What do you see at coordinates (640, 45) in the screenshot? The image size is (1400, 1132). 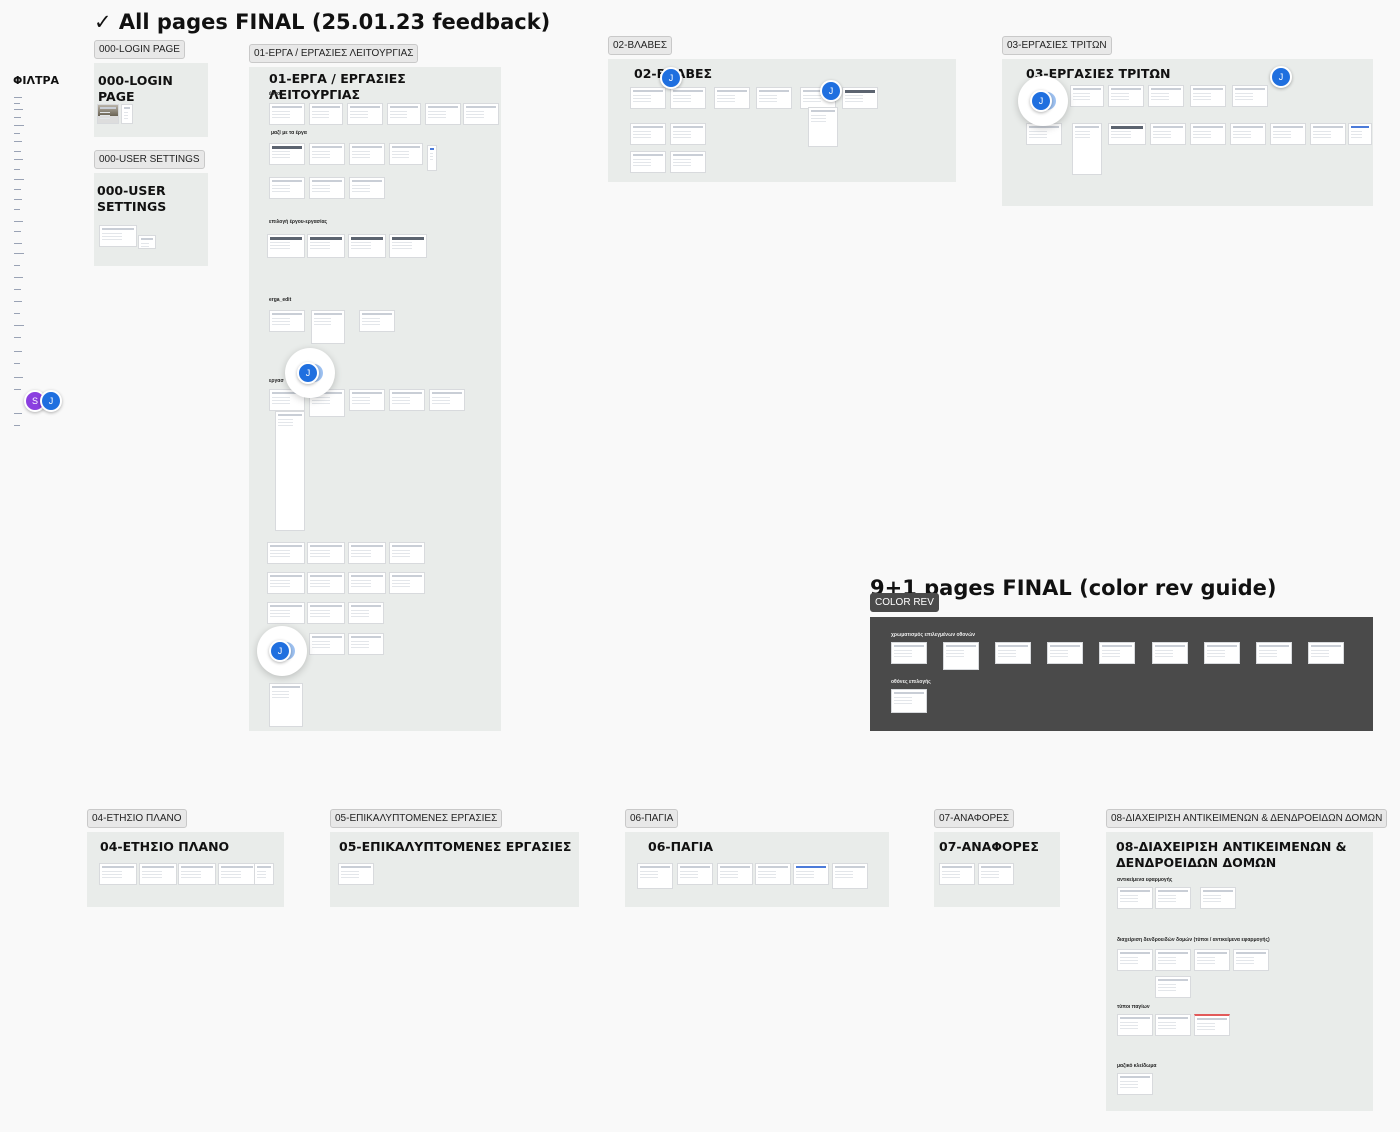 I see `frame-tag-vlaves: 02-ΒΛΑΒΕΣ` at bounding box center [640, 45].